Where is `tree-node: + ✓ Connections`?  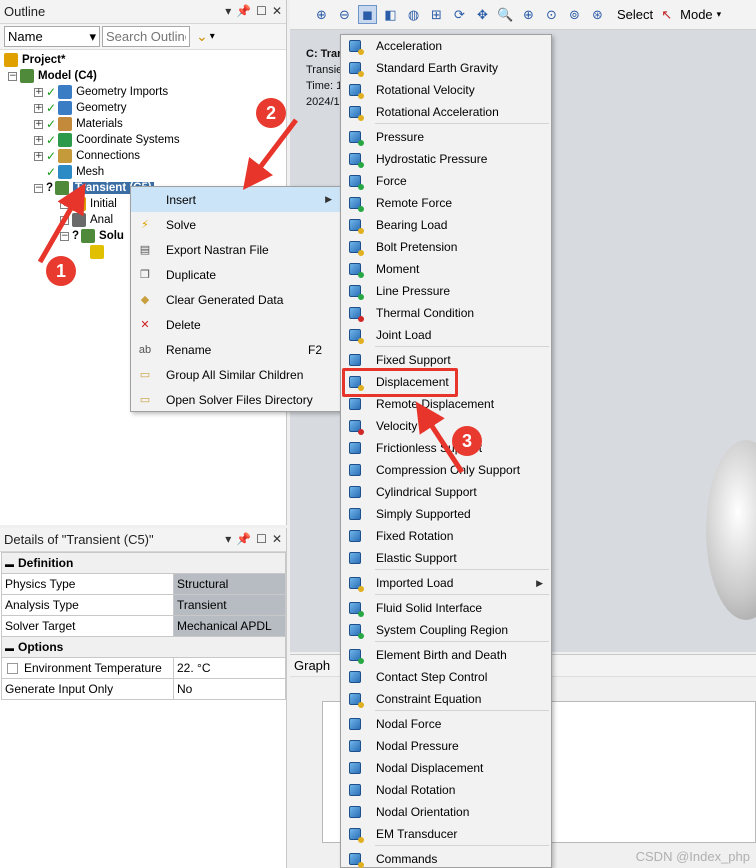
tree-node: + ✓ Connections is located at coordinates (87, 156).